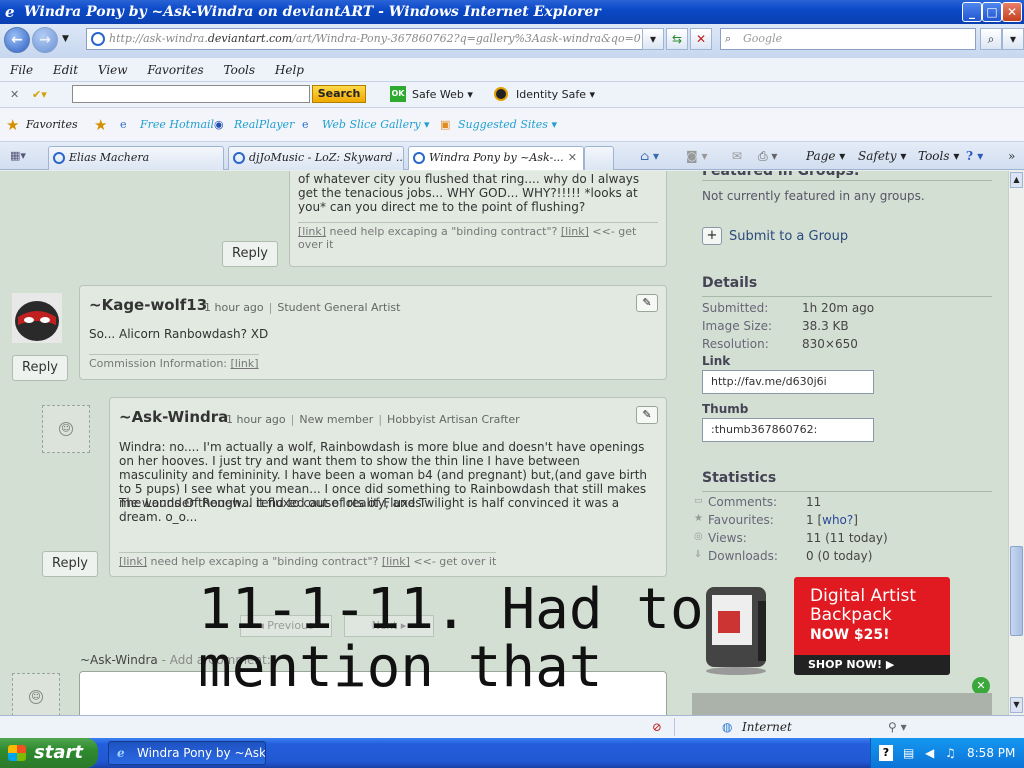 The image size is (1024, 768). Describe the element at coordinates (1016, 443) in the screenshot. I see `vertical-scrollbar: ▲ ▼` at that location.